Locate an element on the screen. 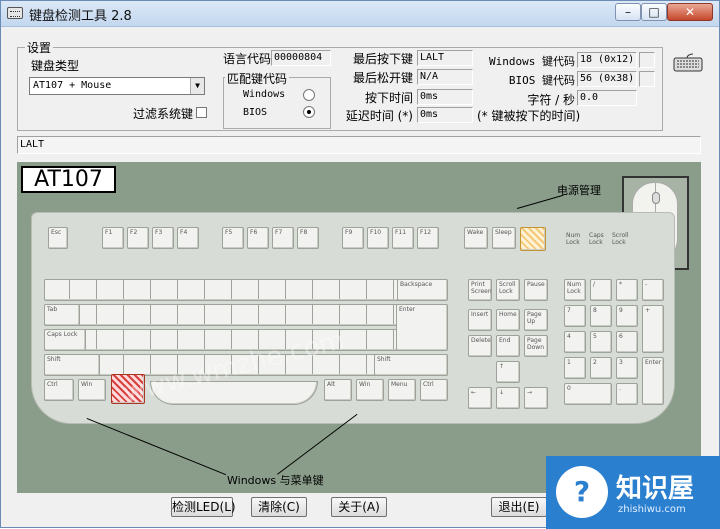 Image resolution: width=720 pixels, height=529 pixels. filter-system-keys-label: 过滤系统键 is located at coordinates (163, 114).